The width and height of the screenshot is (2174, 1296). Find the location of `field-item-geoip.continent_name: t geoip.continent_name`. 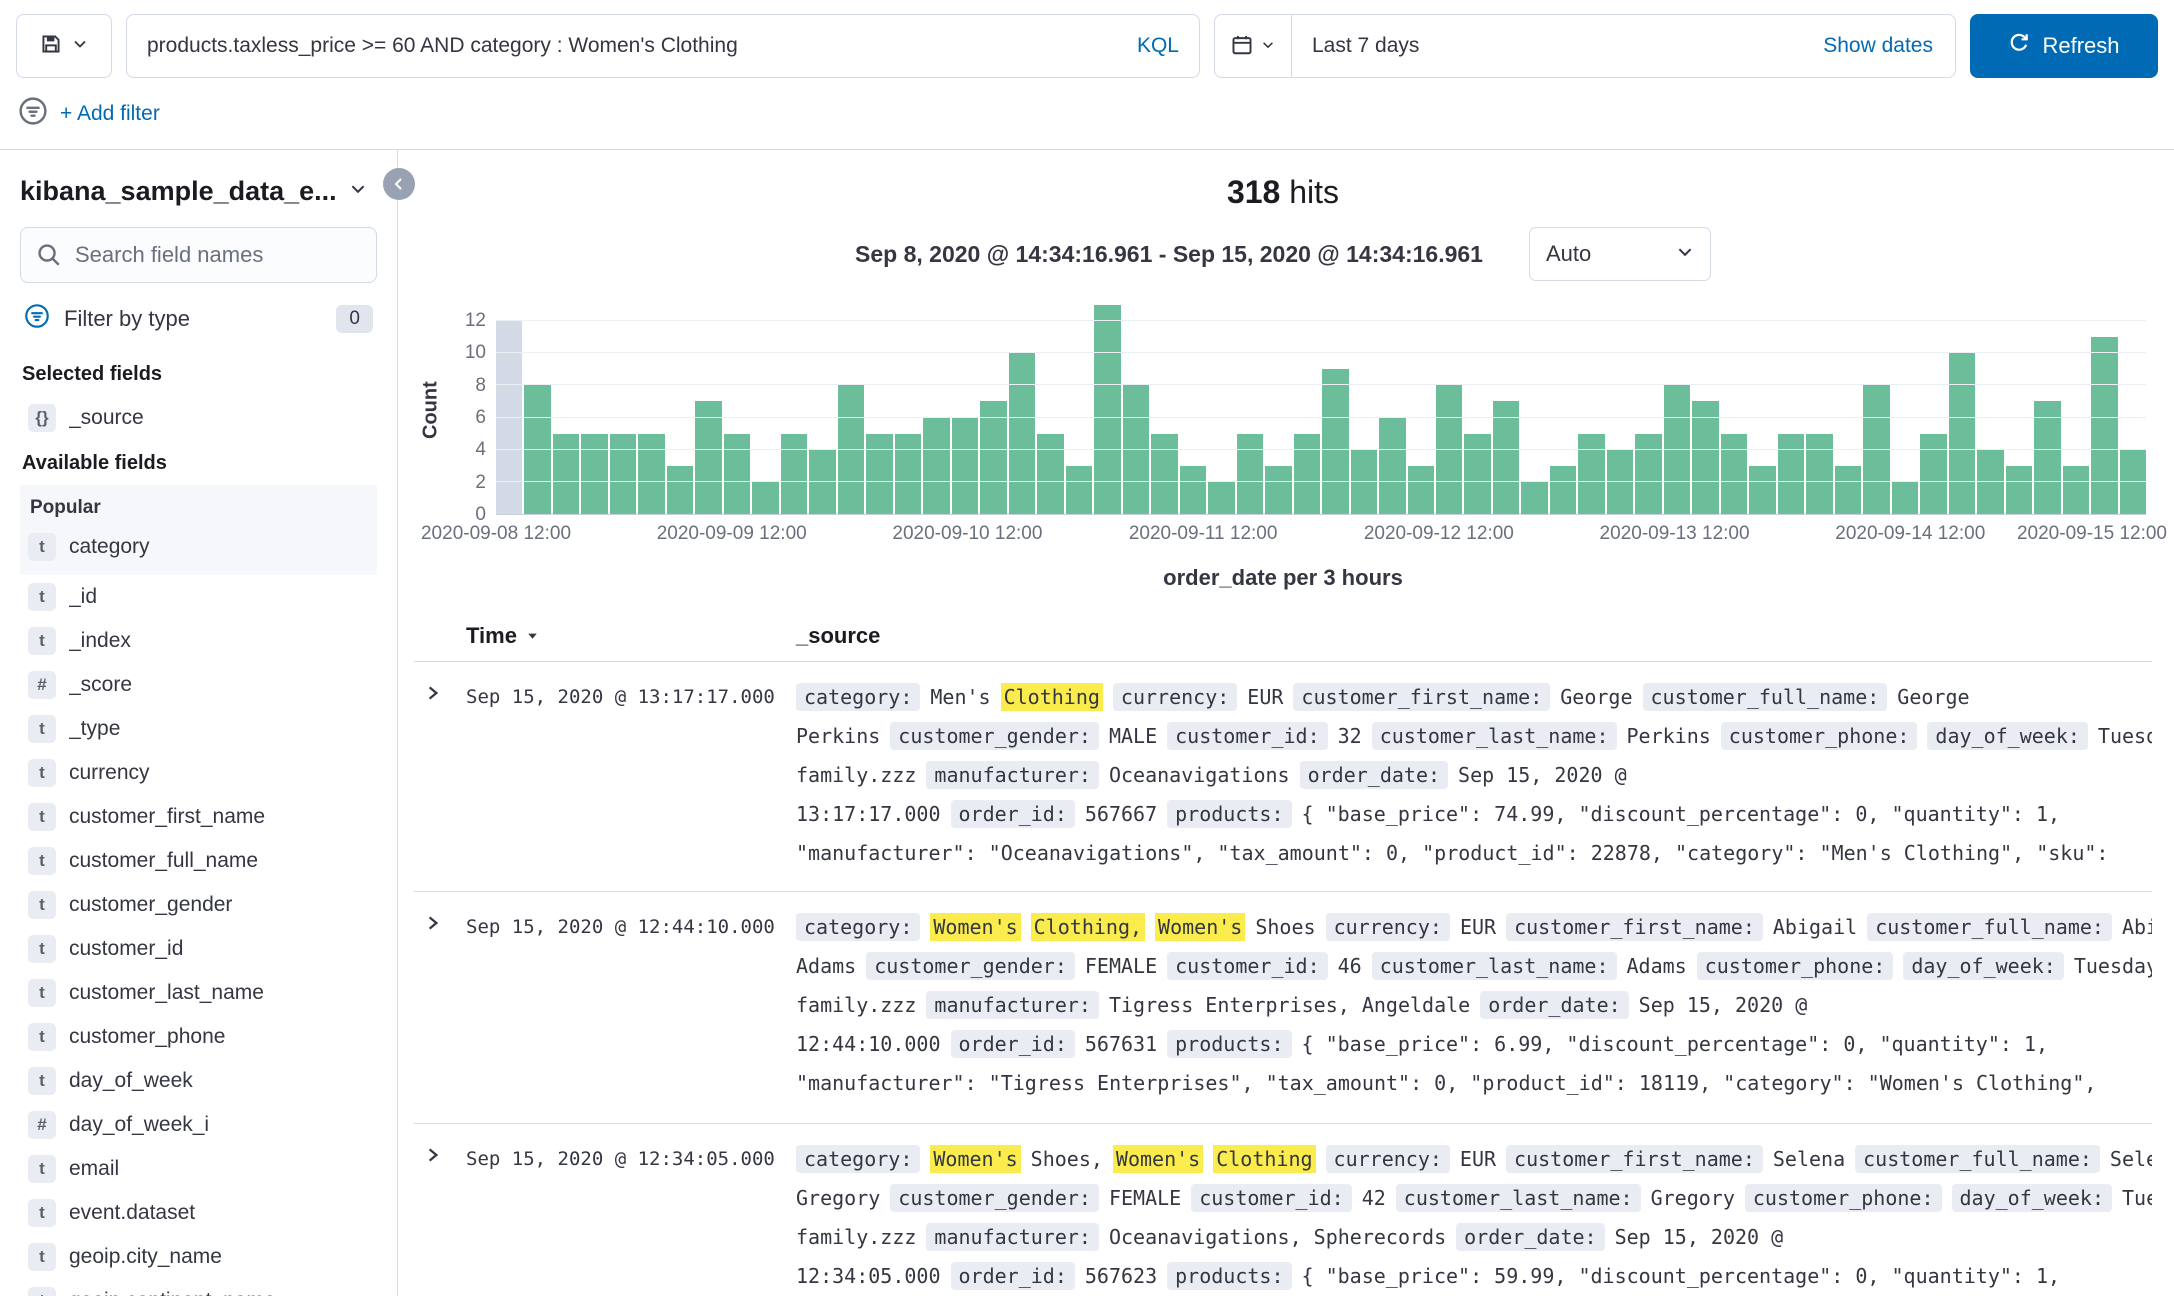

field-item-geoip.continent_name: t geoip.continent_name is located at coordinates (198, 1287).